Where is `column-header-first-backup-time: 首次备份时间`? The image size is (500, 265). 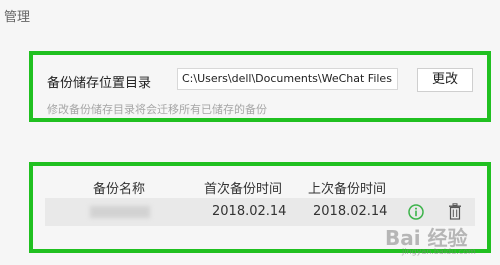 column-header-first-backup-time: 首次备份时间 is located at coordinates (243, 189).